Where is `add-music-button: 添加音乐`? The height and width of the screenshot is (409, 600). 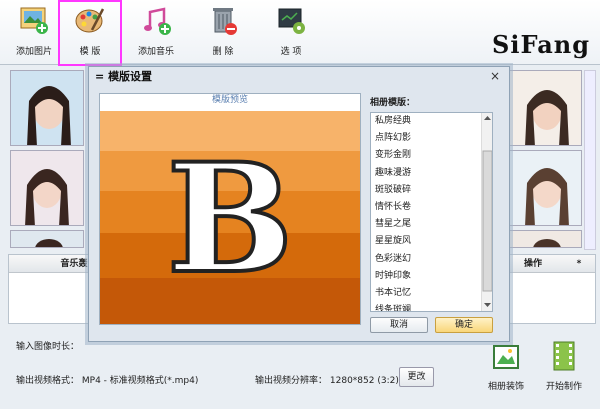 add-music-button: 添加音乐 is located at coordinates (156, 32).